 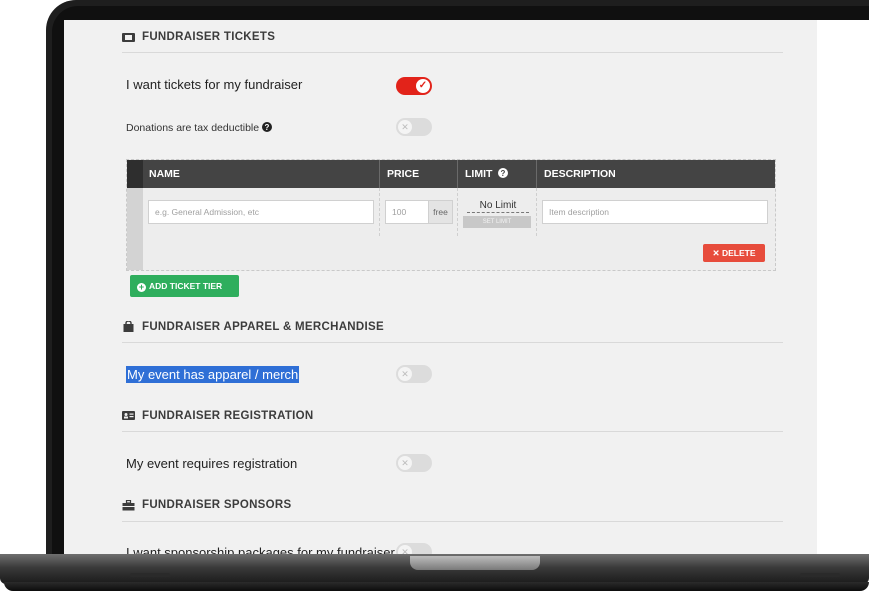 I want to click on check-icon: ✓, so click(x=423, y=86).